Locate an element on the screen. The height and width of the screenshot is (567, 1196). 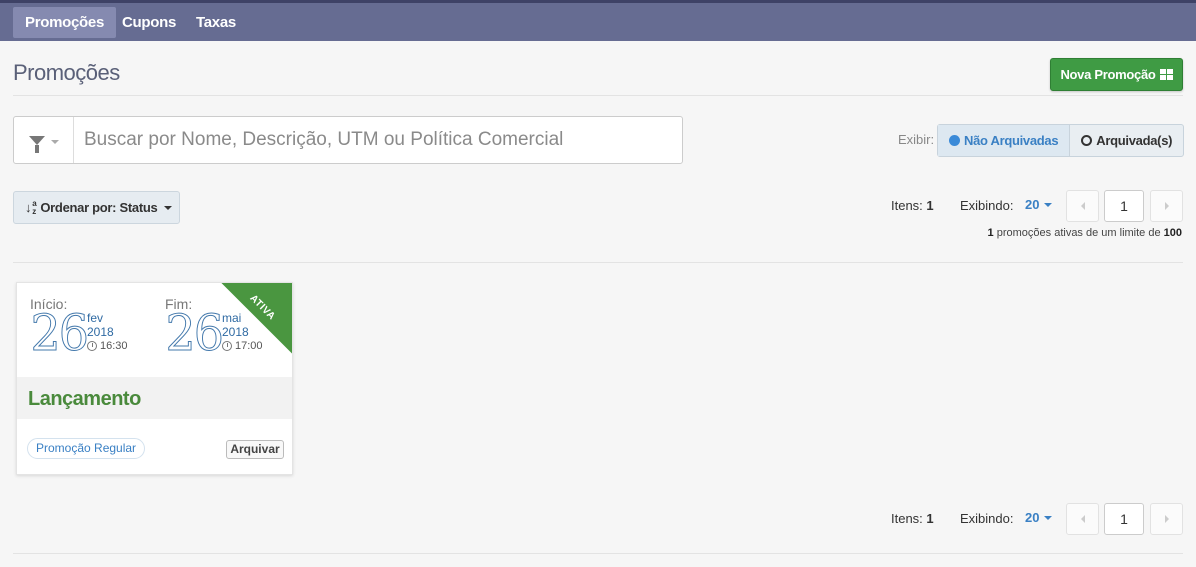
sort-dropdown-button: ↓ a z Ordenar por: Status is located at coordinates (96, 207).